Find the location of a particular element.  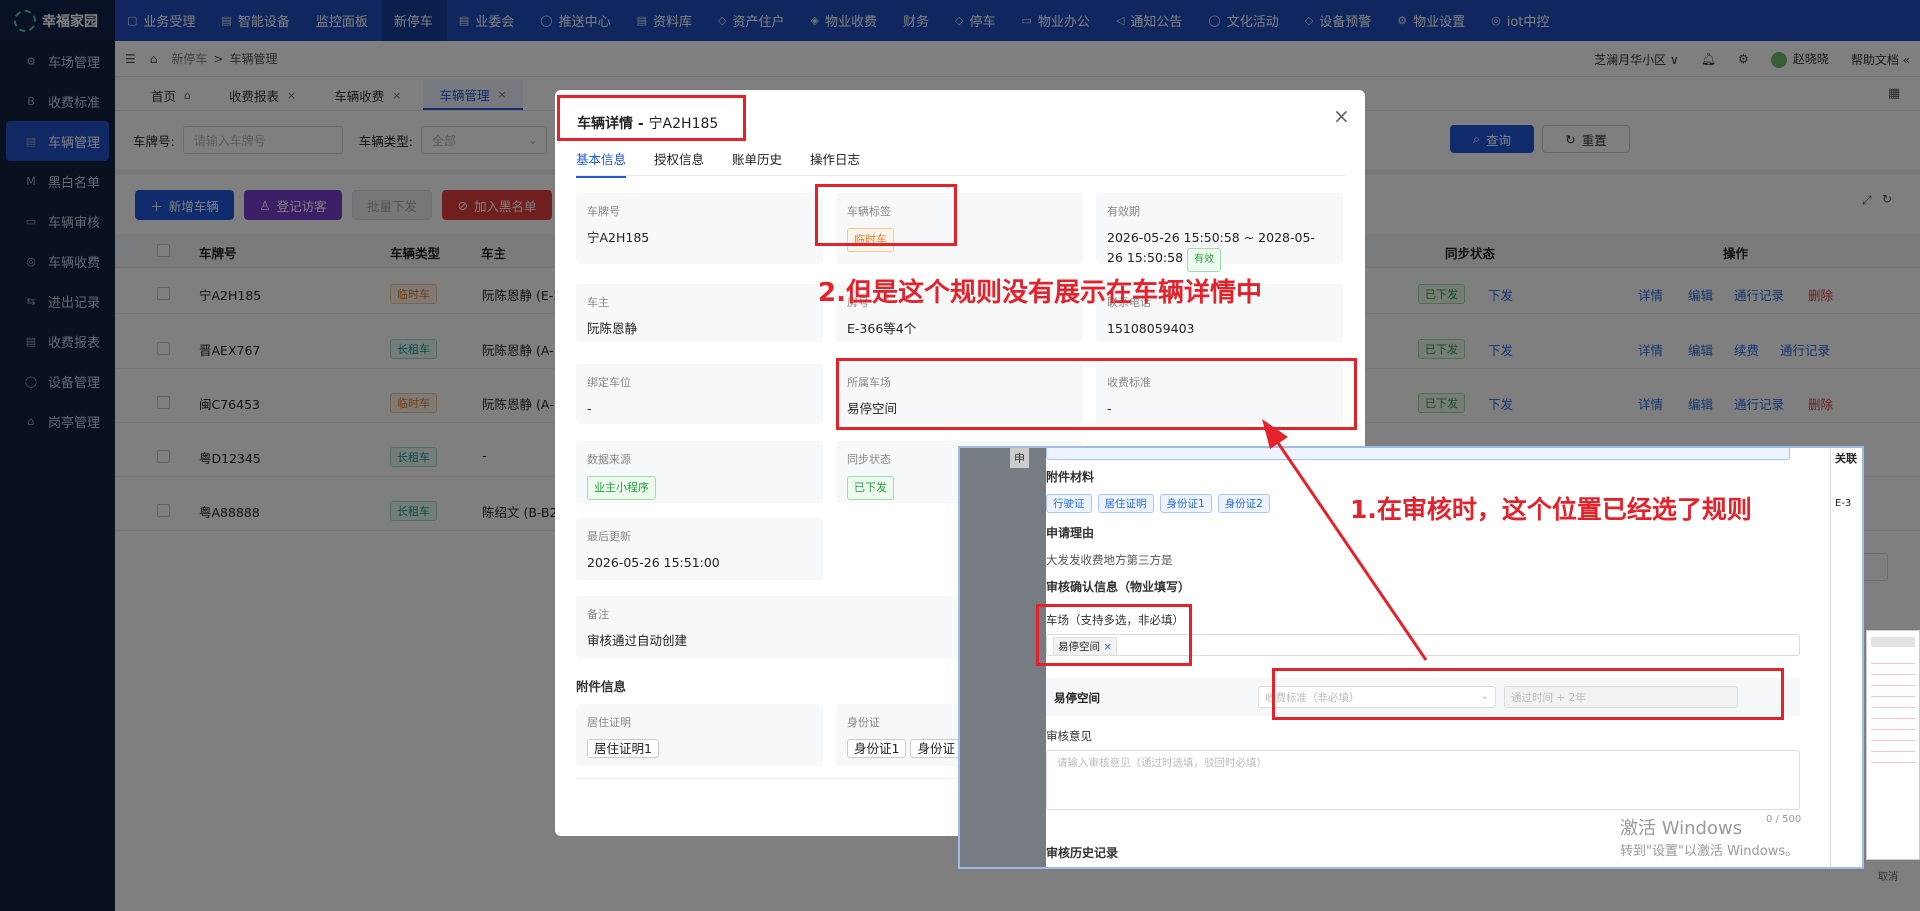

inset-attach-tag: 身份证1 is located at coordinates (1185, 503).